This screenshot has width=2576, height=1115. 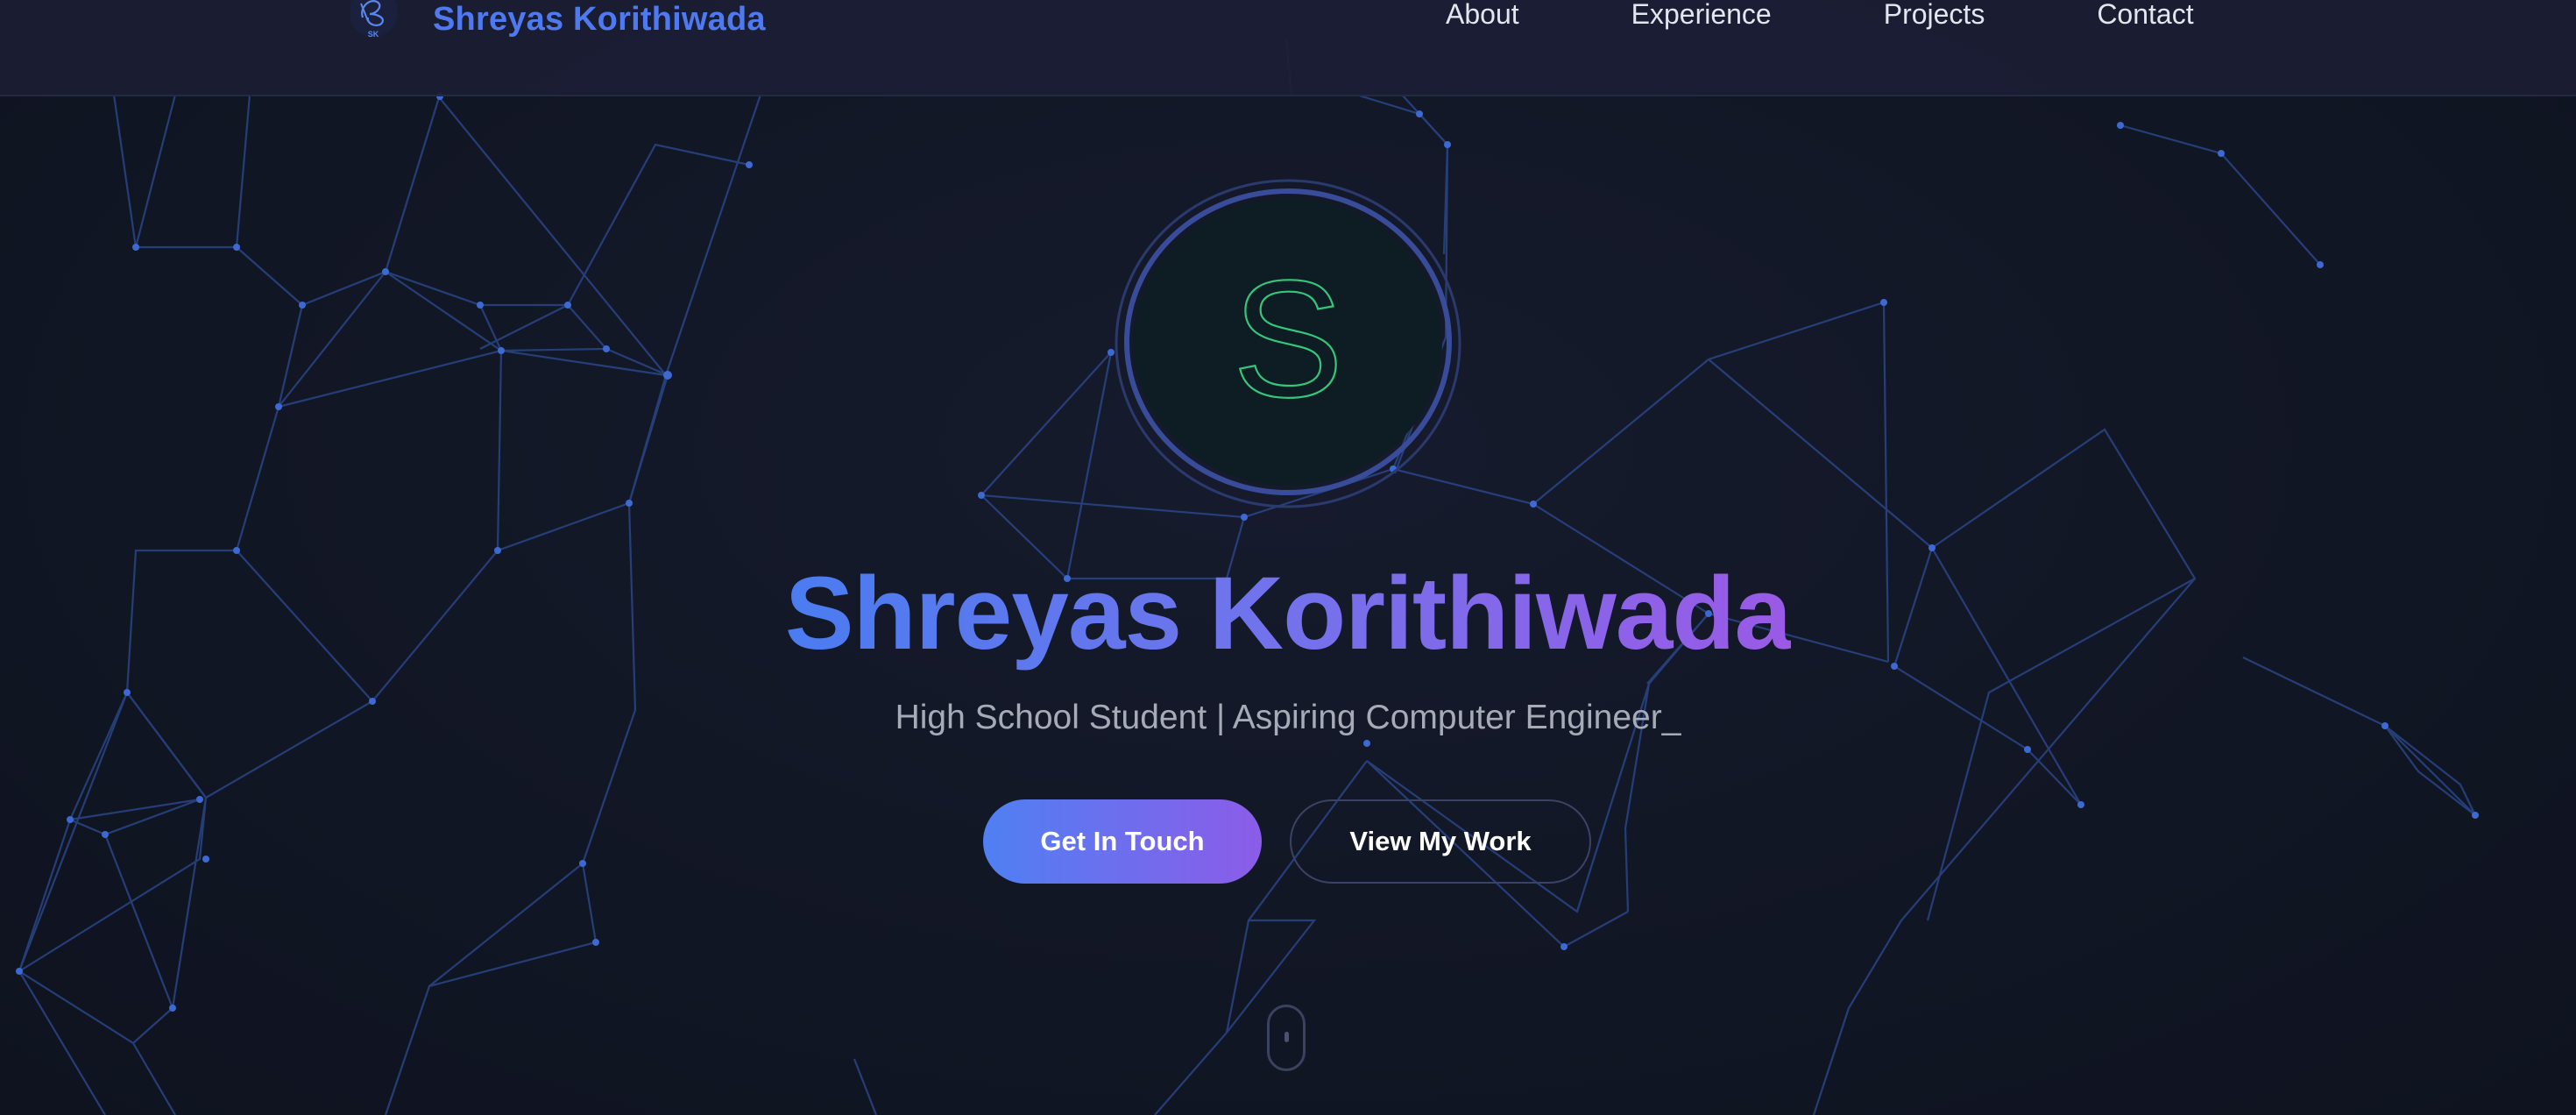 What do you see at coordinates (1701, 16) in the screenshot?
I see `nav-item-experience: Experience` at bounding box center [1701, 16].